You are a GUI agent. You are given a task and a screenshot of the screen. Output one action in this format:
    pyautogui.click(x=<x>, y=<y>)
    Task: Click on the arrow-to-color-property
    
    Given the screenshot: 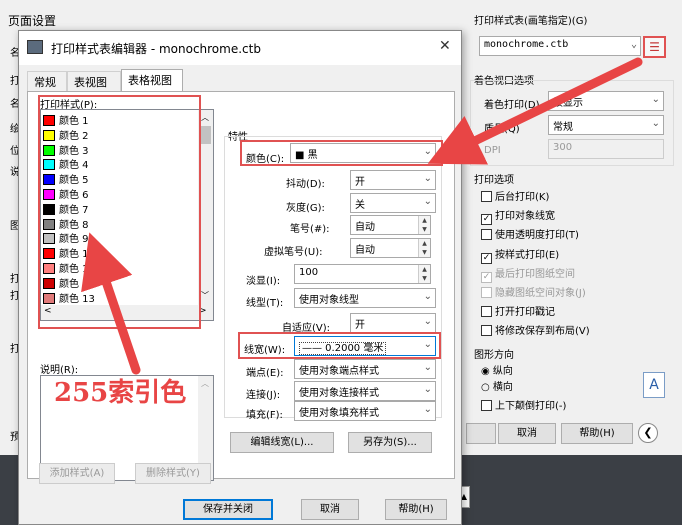 What is the action you would take?
    pyautogui.click(x=535, y=111)
    